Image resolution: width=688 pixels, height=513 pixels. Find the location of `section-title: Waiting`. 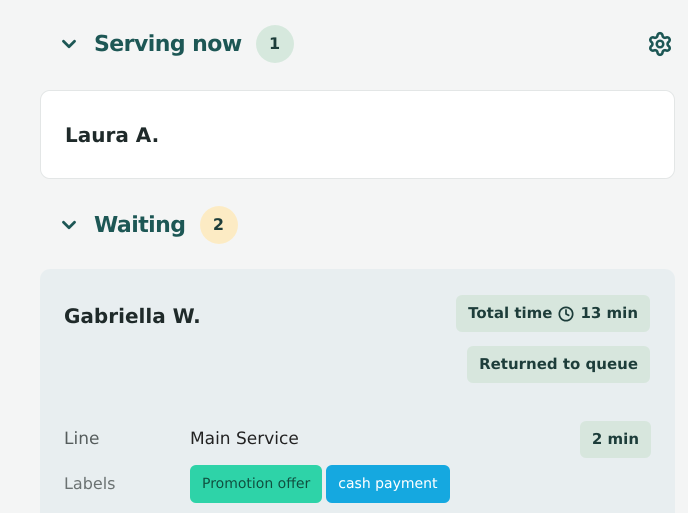

section-title: Waiting is located at coordinates (140, 226).